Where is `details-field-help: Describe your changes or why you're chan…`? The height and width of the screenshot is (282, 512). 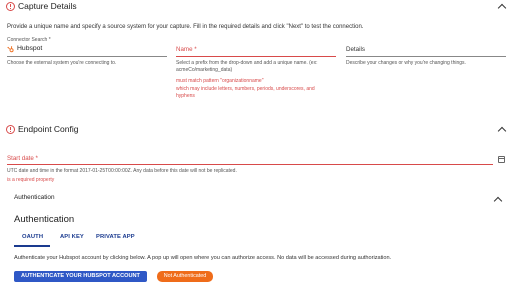
details-field-help: Describe your changes or why you're chan… is located at coordinates (406, 63).